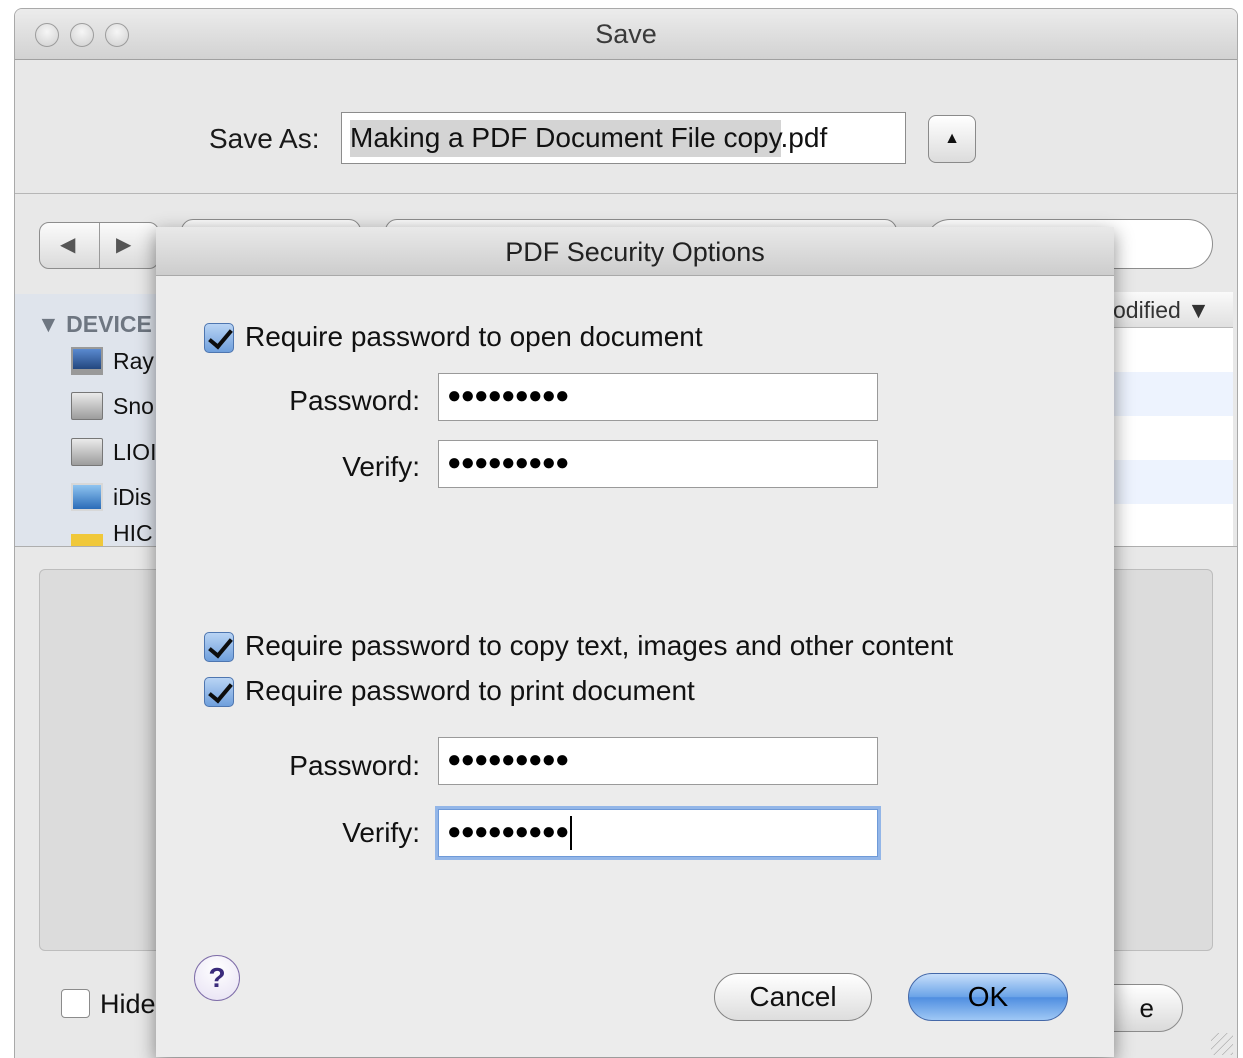 The height and width of the screenshot is (1058, 1243). What do you see at coordinates (354, 765) in the screenshot?
I see `permissions-password-label: Password:` at bounding box center [354, 765].